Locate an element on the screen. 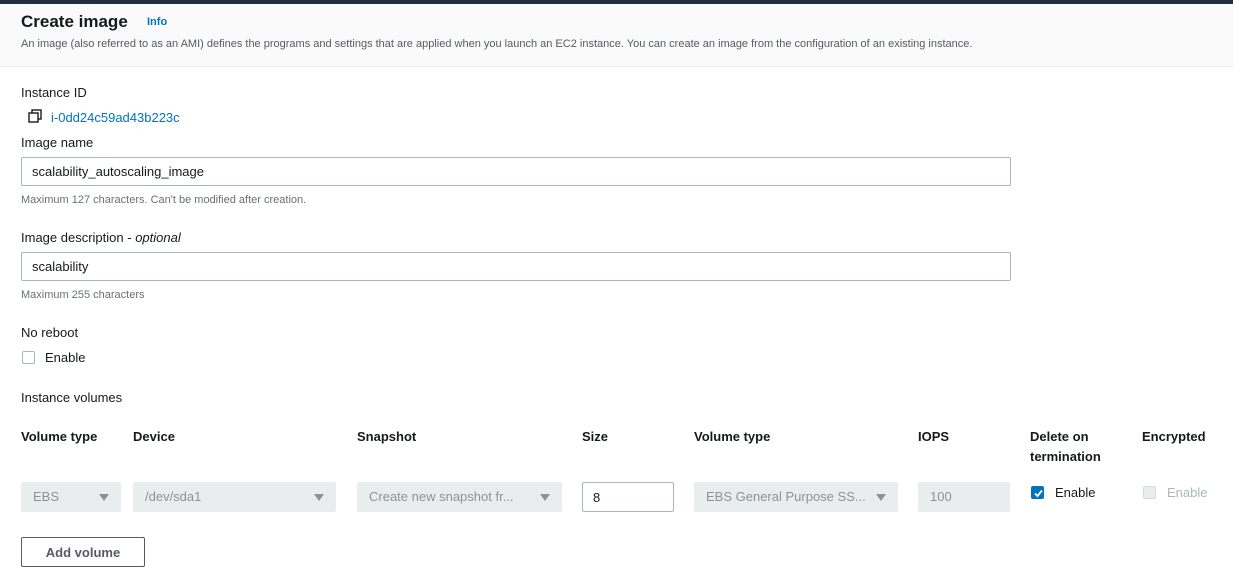  iops-input: 100 is located at coordinates (964, 497).